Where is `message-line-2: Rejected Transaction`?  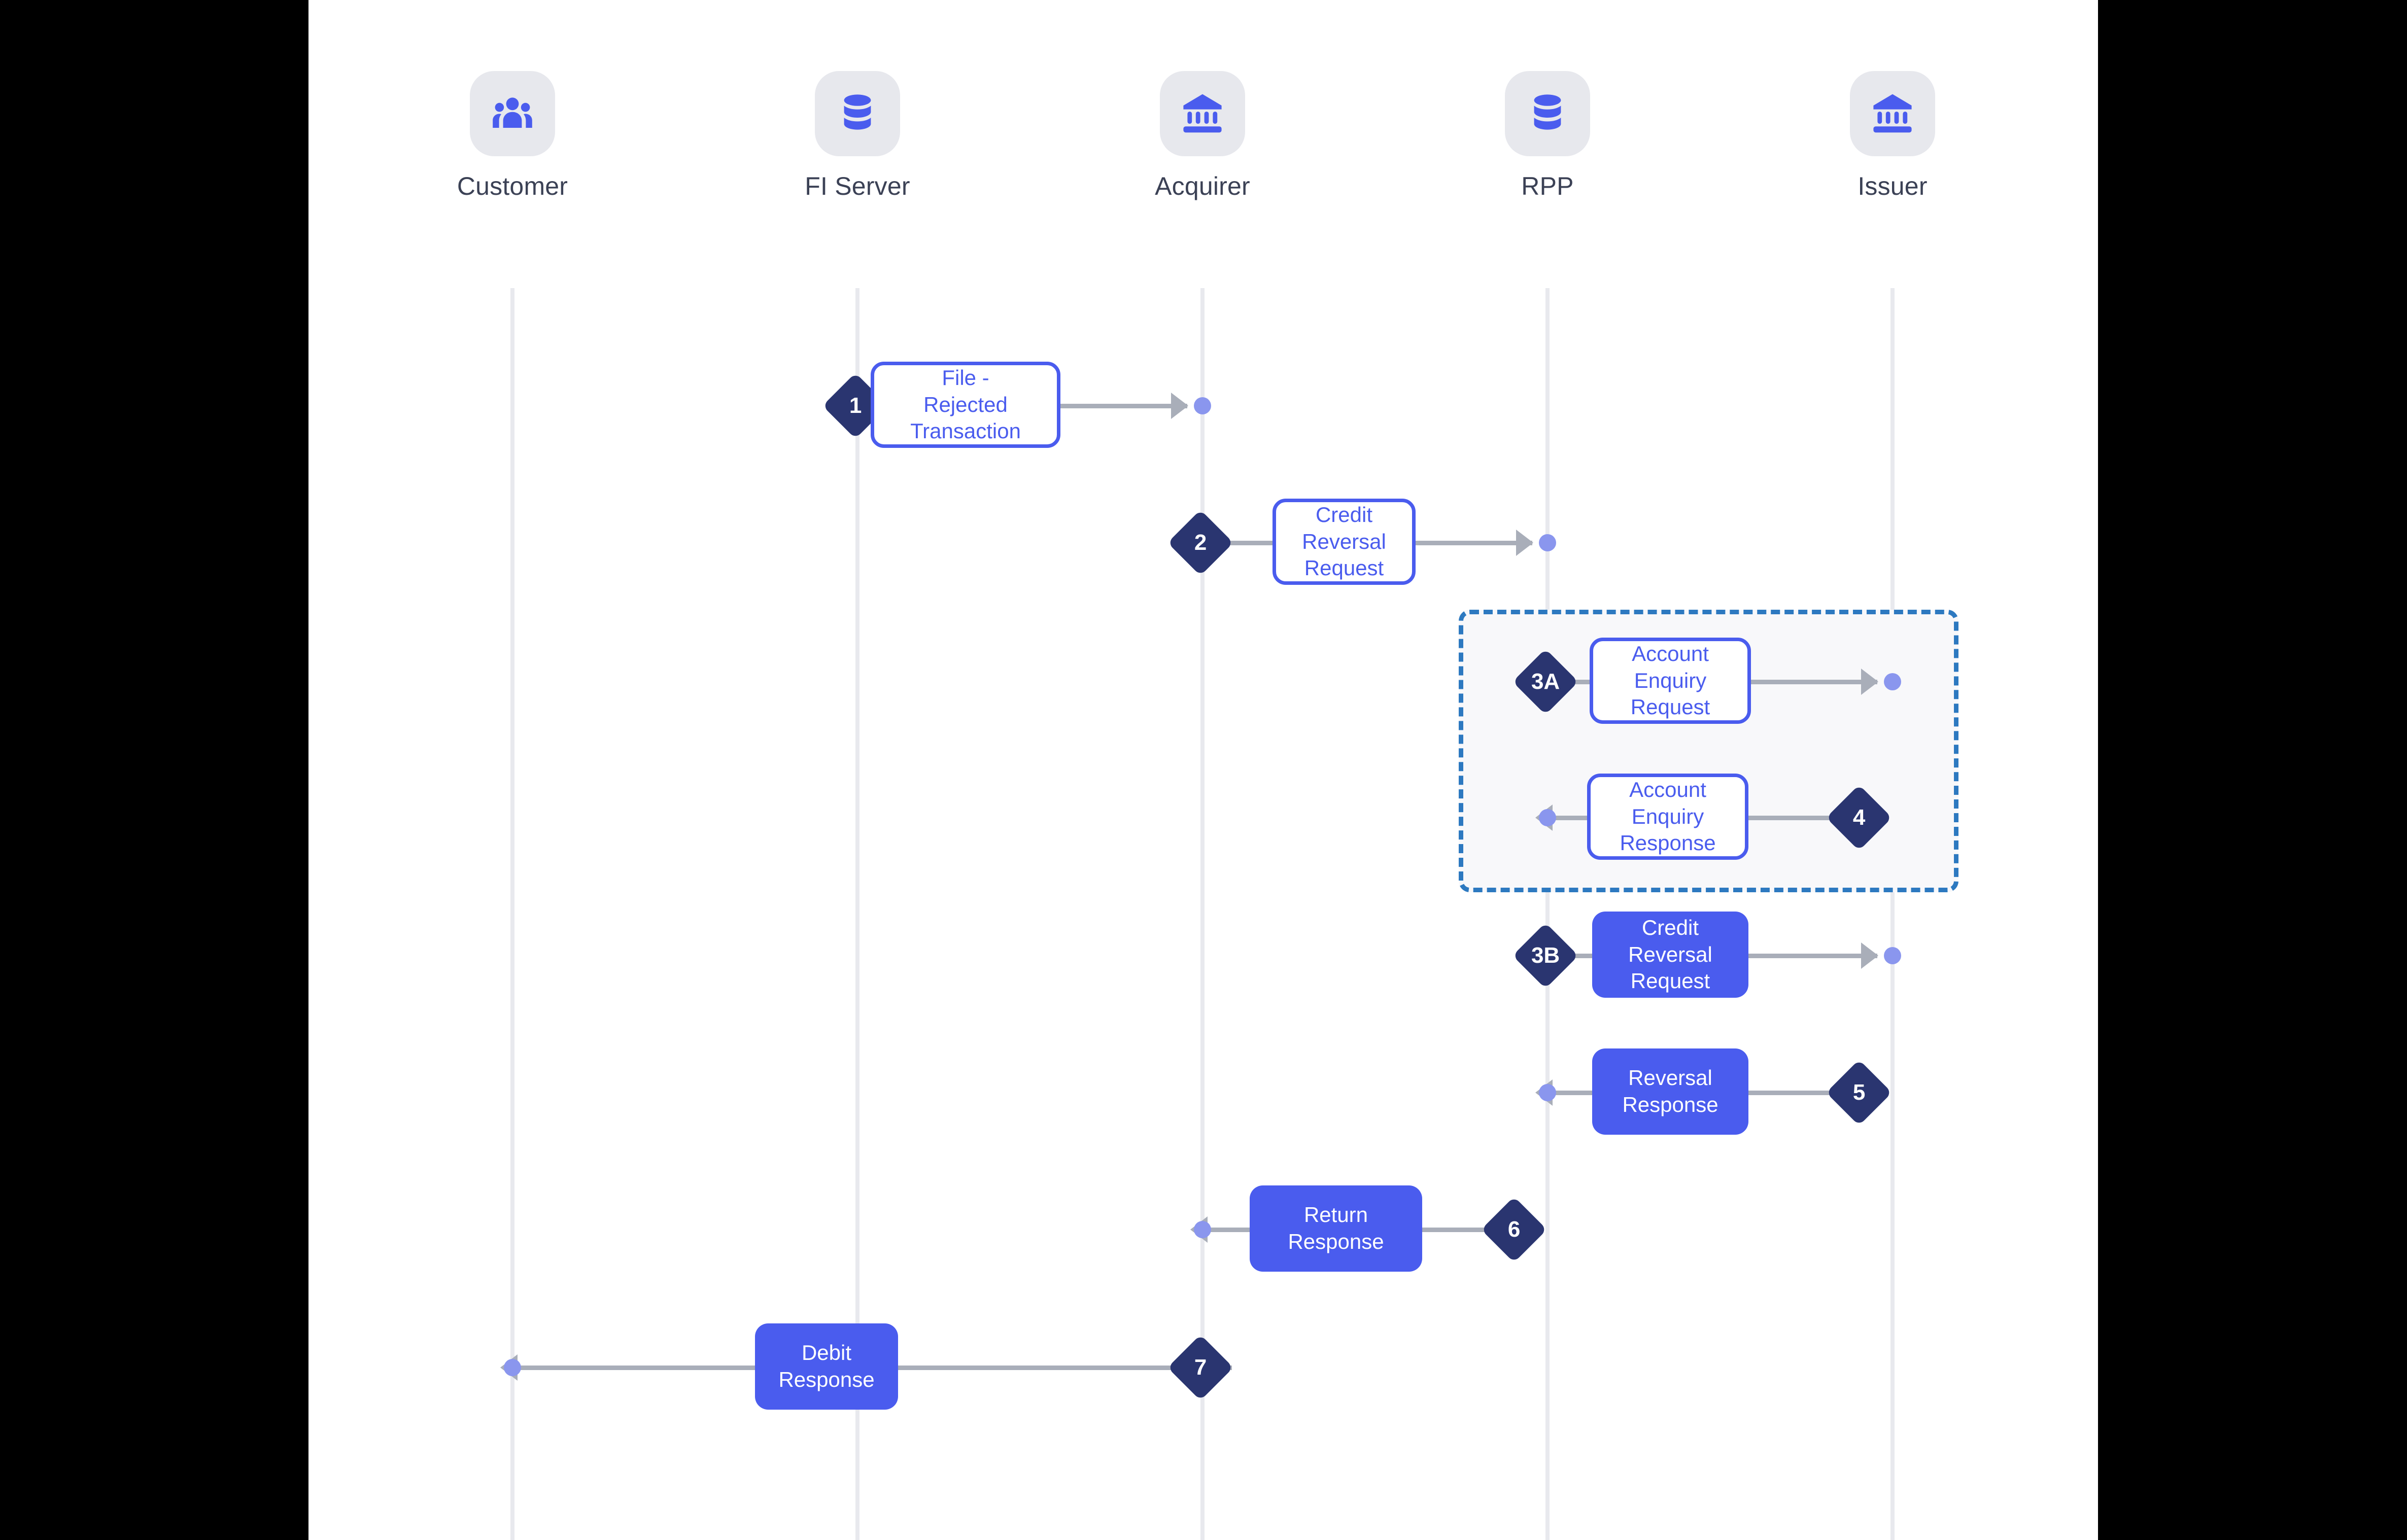
message-line-2: Rejected Transaction is located at coordinates (965, 418).